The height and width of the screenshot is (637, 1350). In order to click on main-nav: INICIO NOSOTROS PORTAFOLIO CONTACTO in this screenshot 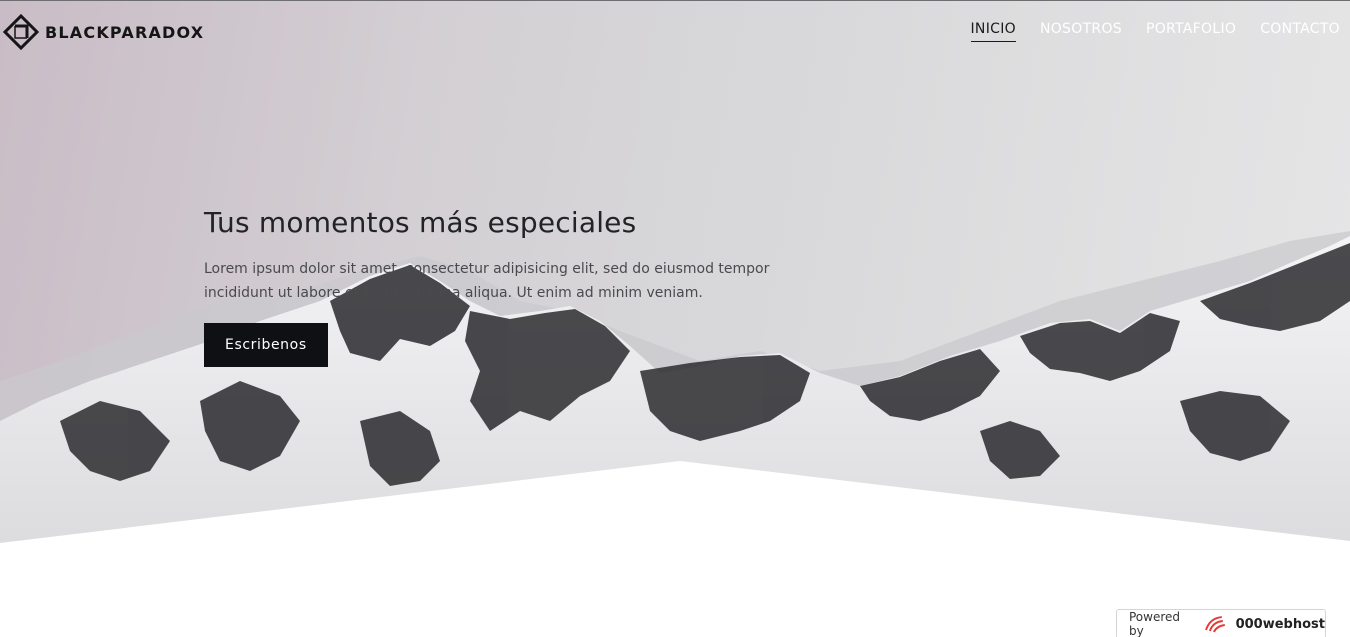, I will do `click(1155, 31)`.